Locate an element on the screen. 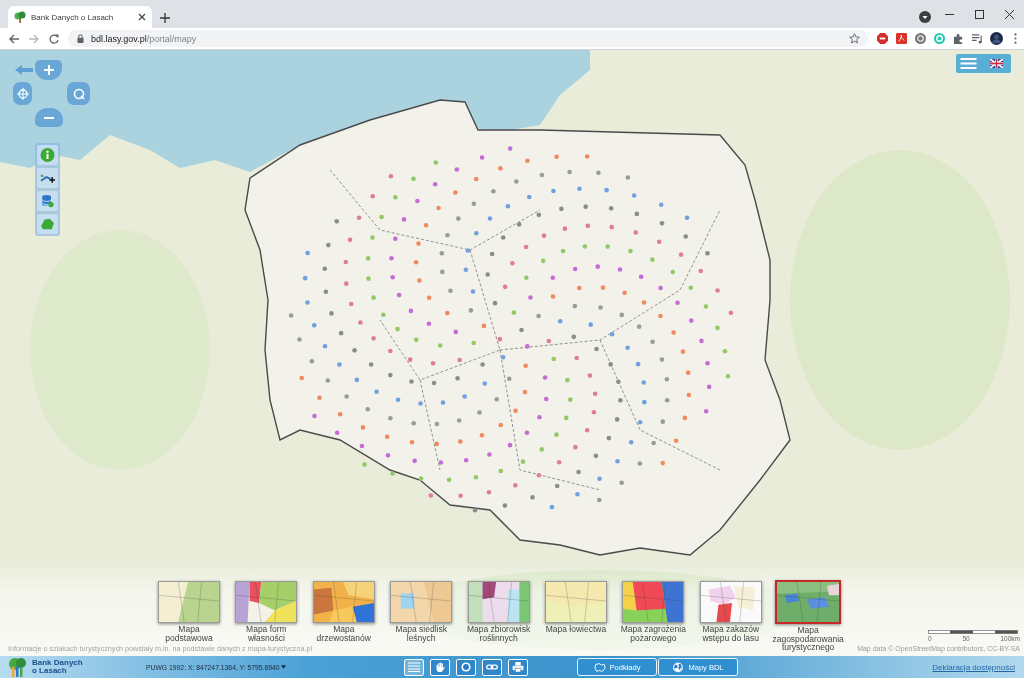 This screenshot has width=1024, height=678. map-type-button: Mapa drzewostanów is located at coordinates (343, 612).